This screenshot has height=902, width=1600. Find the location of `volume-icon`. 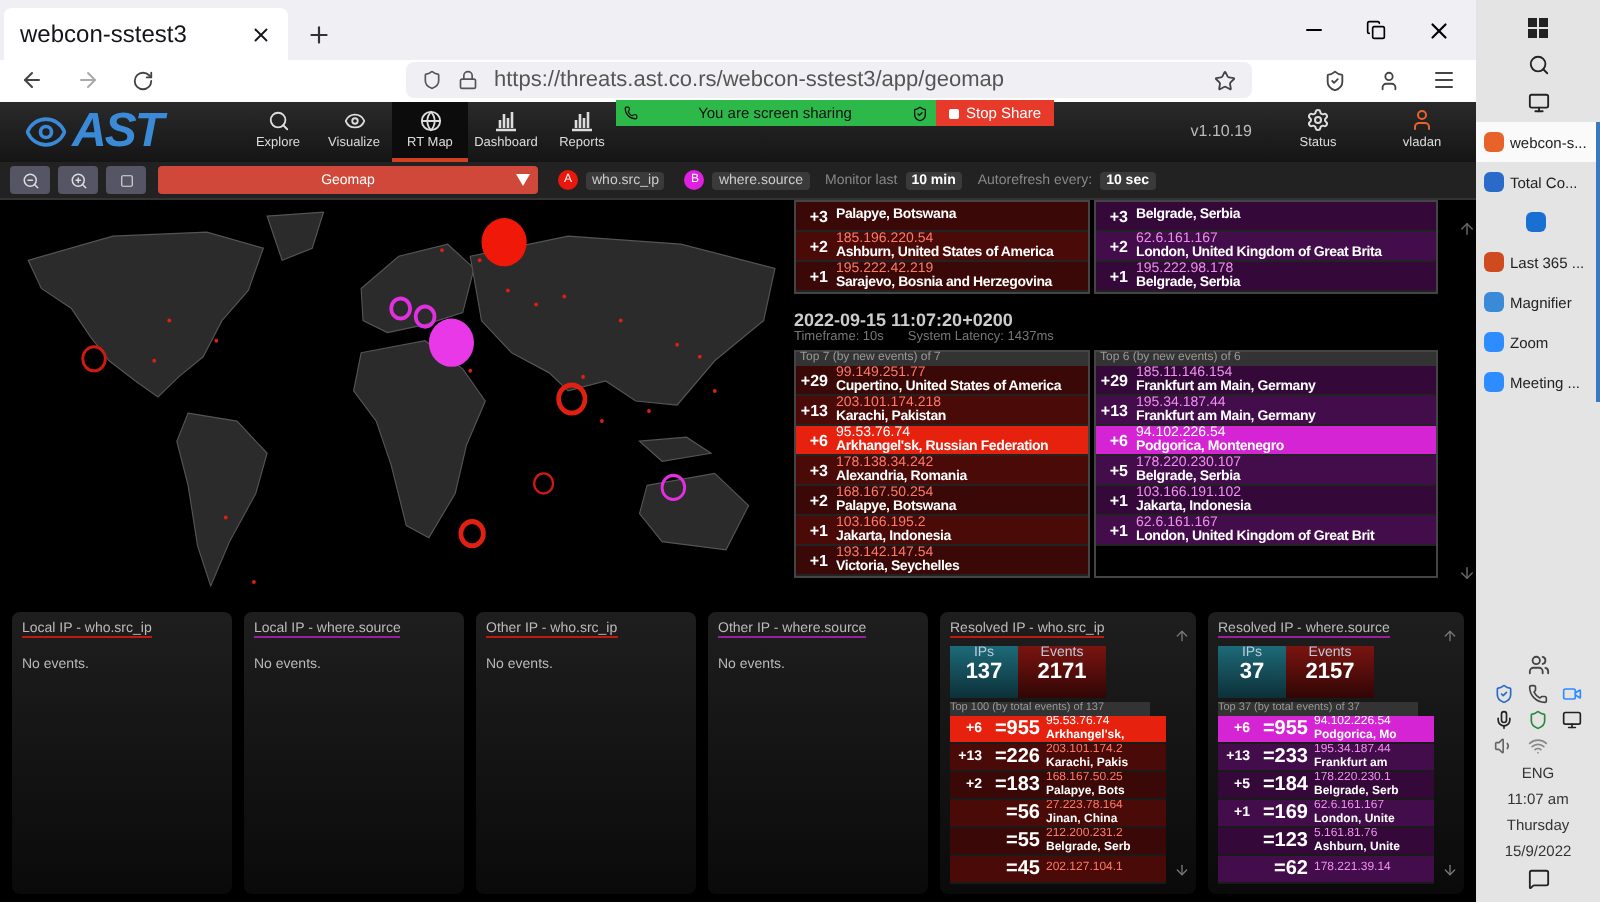

volume-icon is located at coordinates (1504, 746).